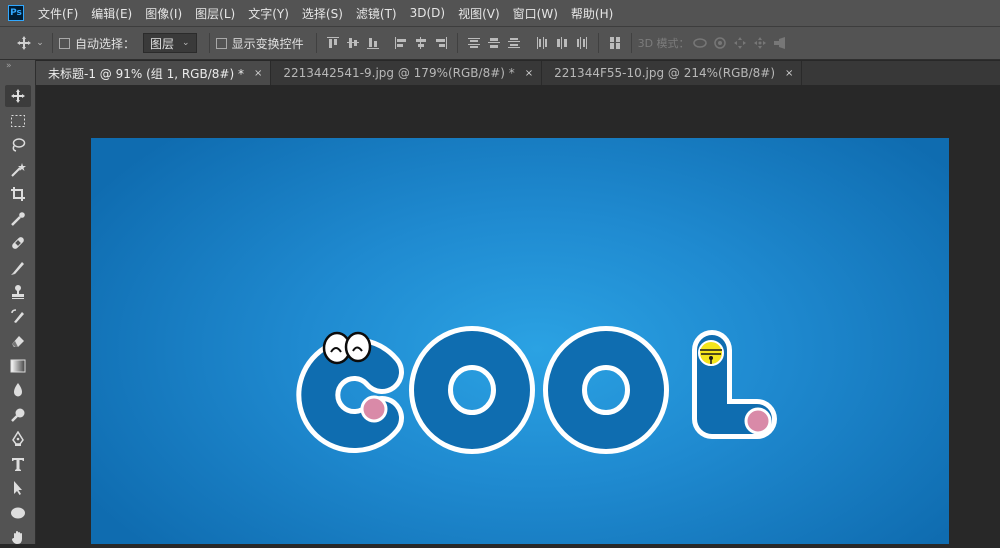 This screenshot has width=1000, height=548. What do you see at coordinates (18, 317) in the screenshot?
I see `history-brush-tool-icon` at bounding box center [18, 317].